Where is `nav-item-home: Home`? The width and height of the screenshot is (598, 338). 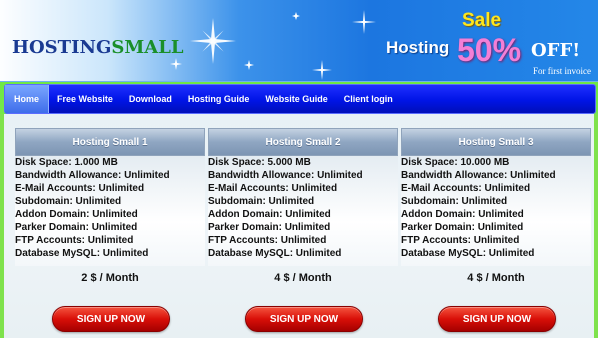
nav-item-home: Home is located at coordinates (27, 99).